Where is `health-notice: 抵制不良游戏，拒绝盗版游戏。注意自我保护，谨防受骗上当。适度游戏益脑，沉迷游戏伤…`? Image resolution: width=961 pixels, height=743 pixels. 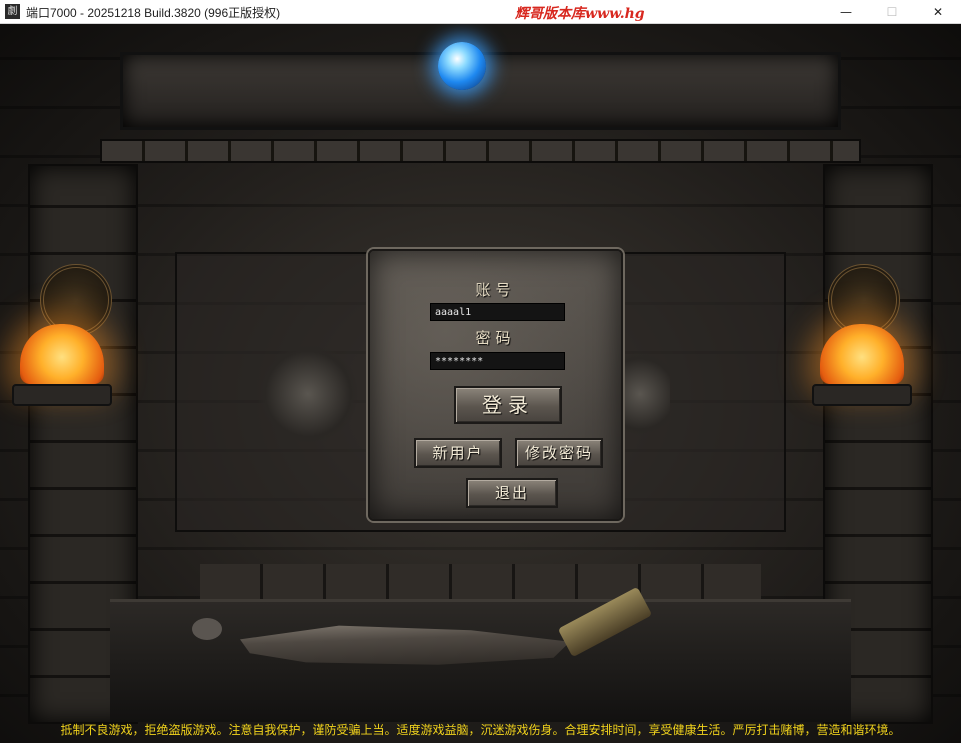 health-notice: 抵制不良游戏，拒绝盗版游戏。注意自我保护，谨防受骗上当。适度游戏益脑，沉迷游戏伤… is located at coordinates (480, 730).